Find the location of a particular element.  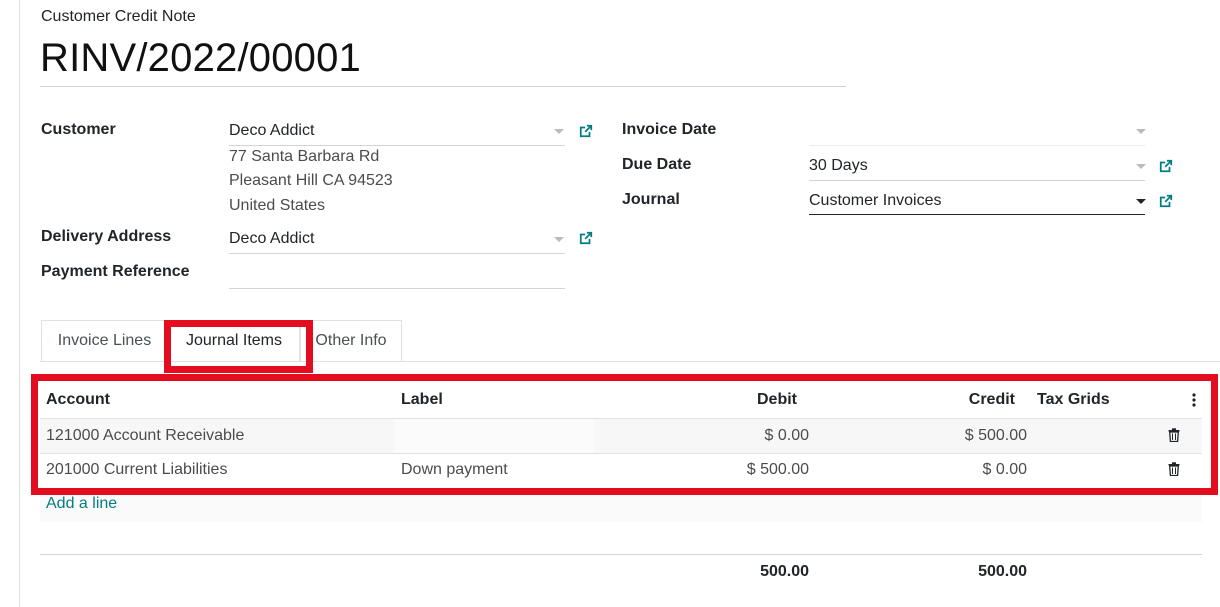

tab-invoice-lines: Invoice Lines is located at coordinates (104, 340).